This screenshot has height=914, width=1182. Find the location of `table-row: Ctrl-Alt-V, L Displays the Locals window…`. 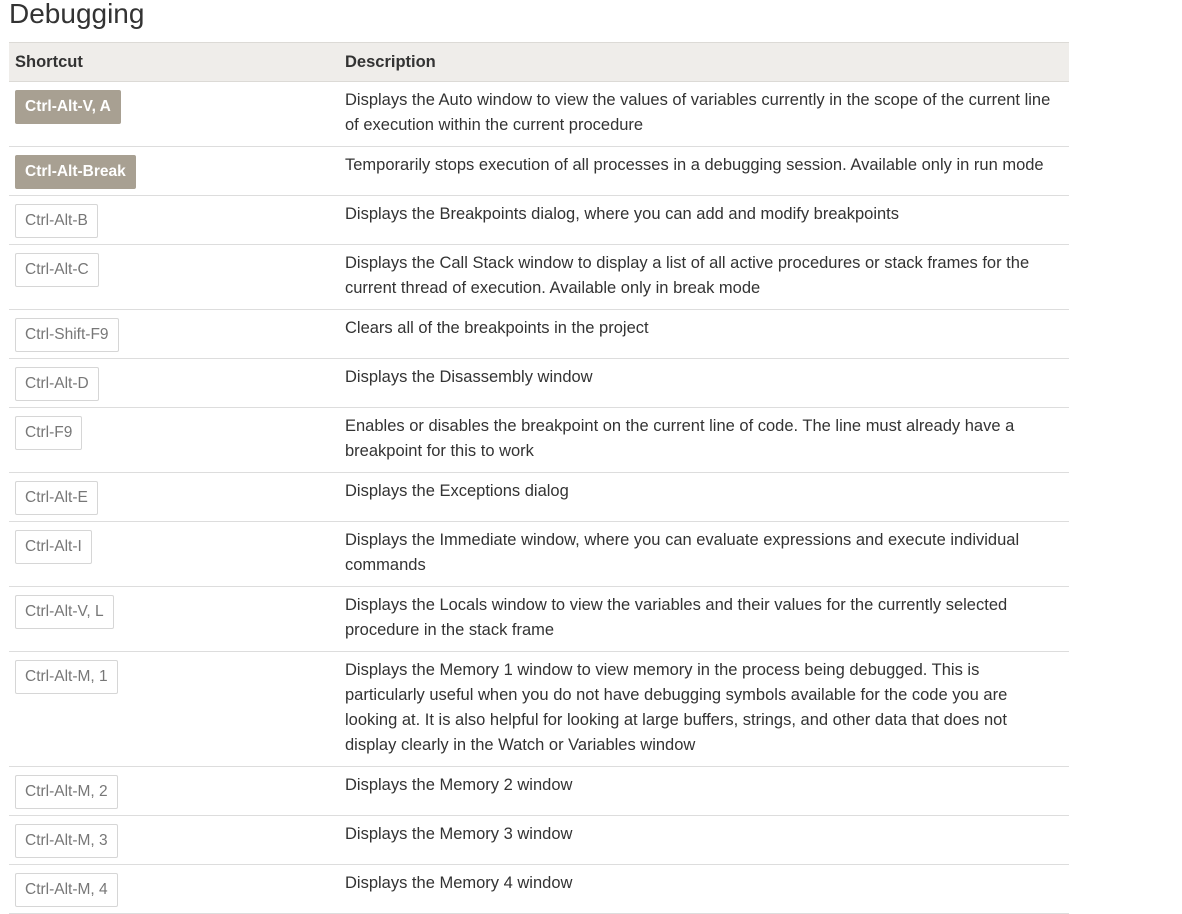

table-row: Ctrl-Alt-V, L Displays the Locals window… is located at coordinates (539, 619).